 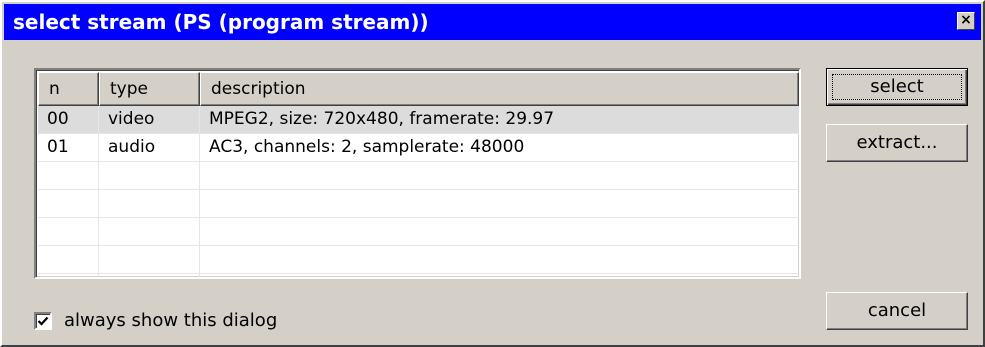 What do you see at coordinates (68, 89) in the screenshot?
I see `column-header-n: n` at bounding box center [68, 89].